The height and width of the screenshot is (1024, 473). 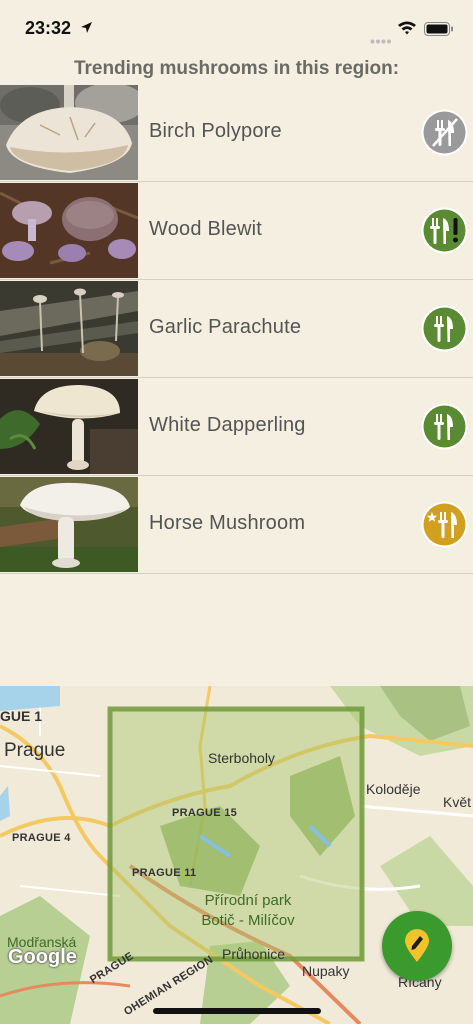 I want to click on map-label: PRAGUE 11, so click(x=164, y=873).